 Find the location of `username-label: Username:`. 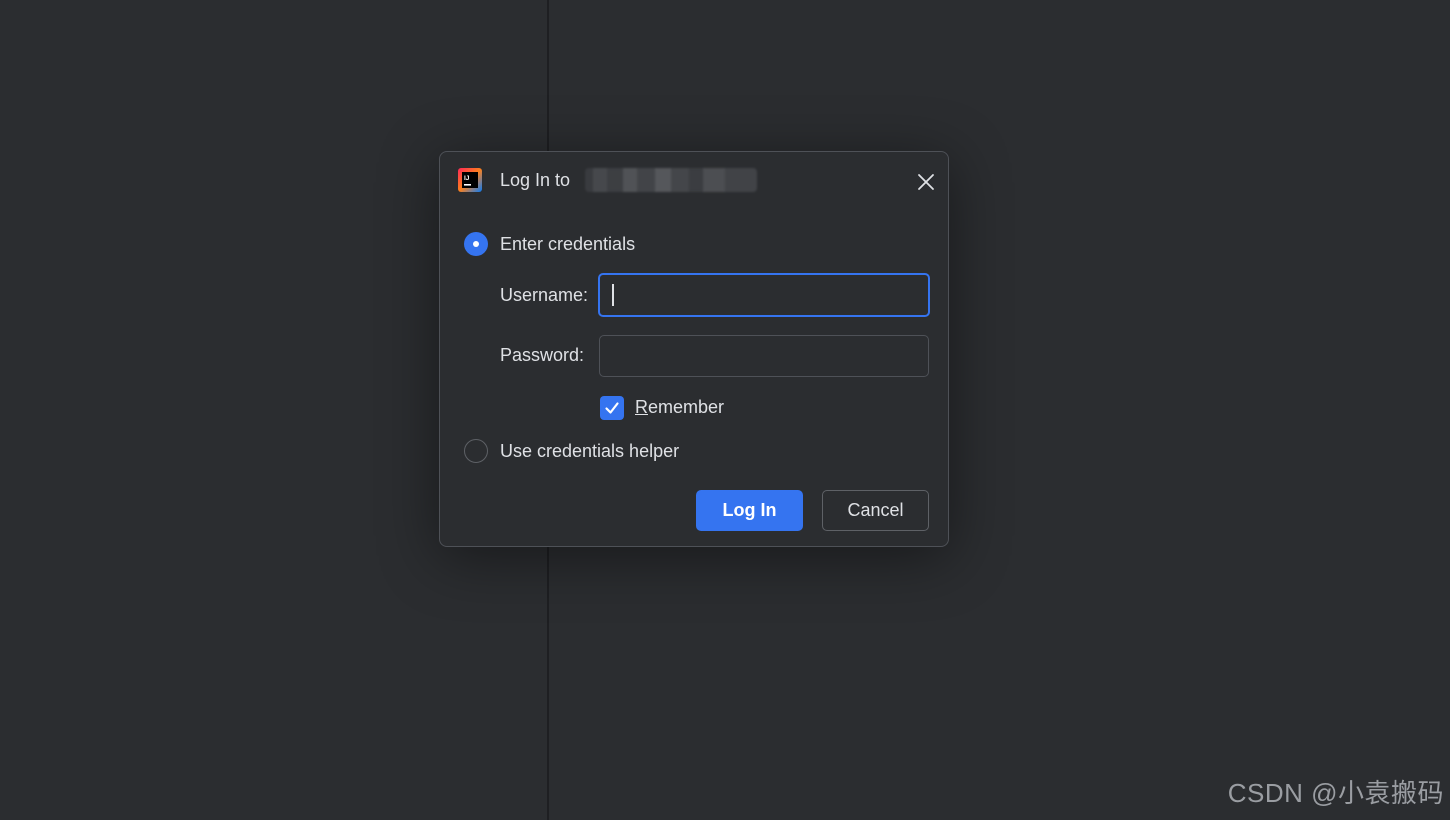

username-label: Username: is located at coordinates (544, 295).